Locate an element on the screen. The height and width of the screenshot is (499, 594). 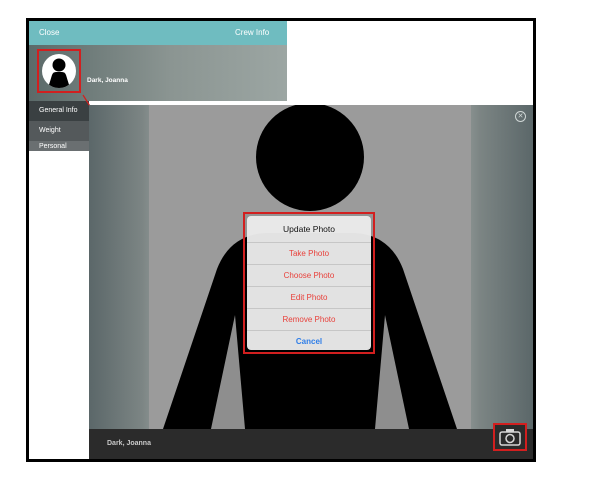
footer-name: Dark, Joanna is located at coordinates (129, 443).